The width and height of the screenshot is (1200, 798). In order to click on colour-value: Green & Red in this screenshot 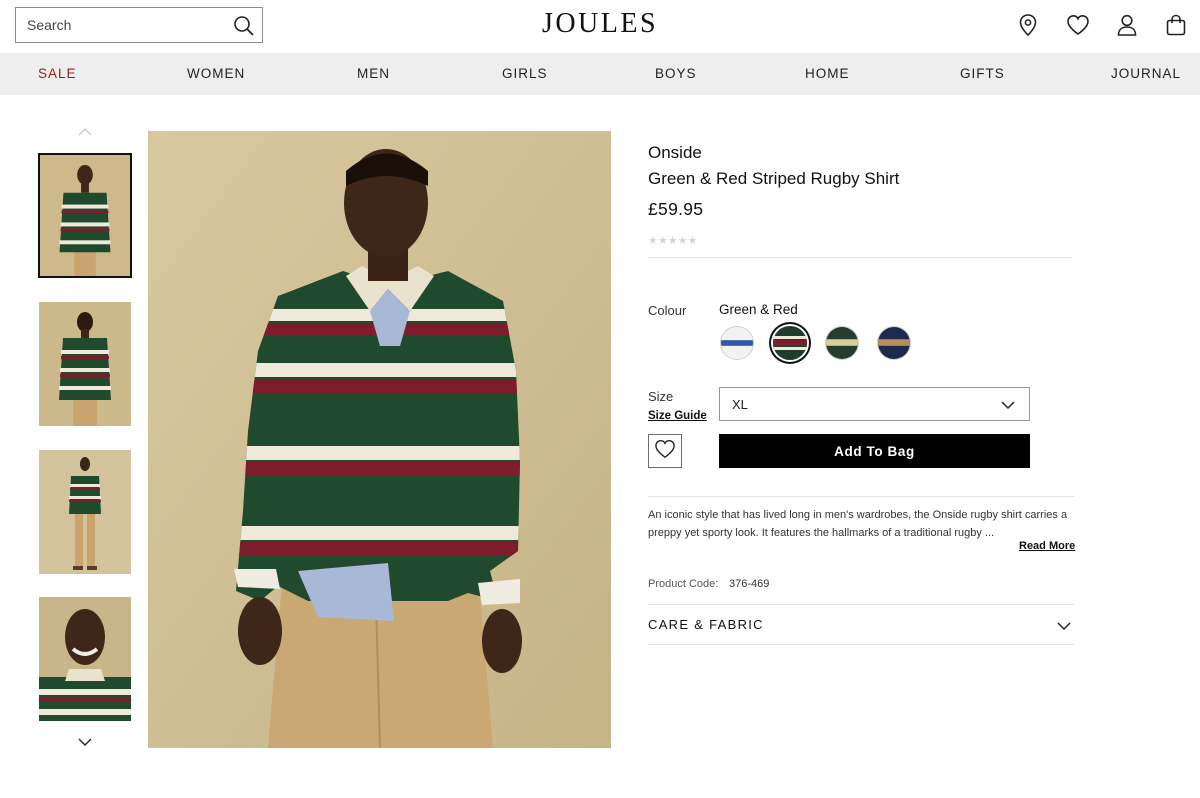, I will do `click(758, 309)`.